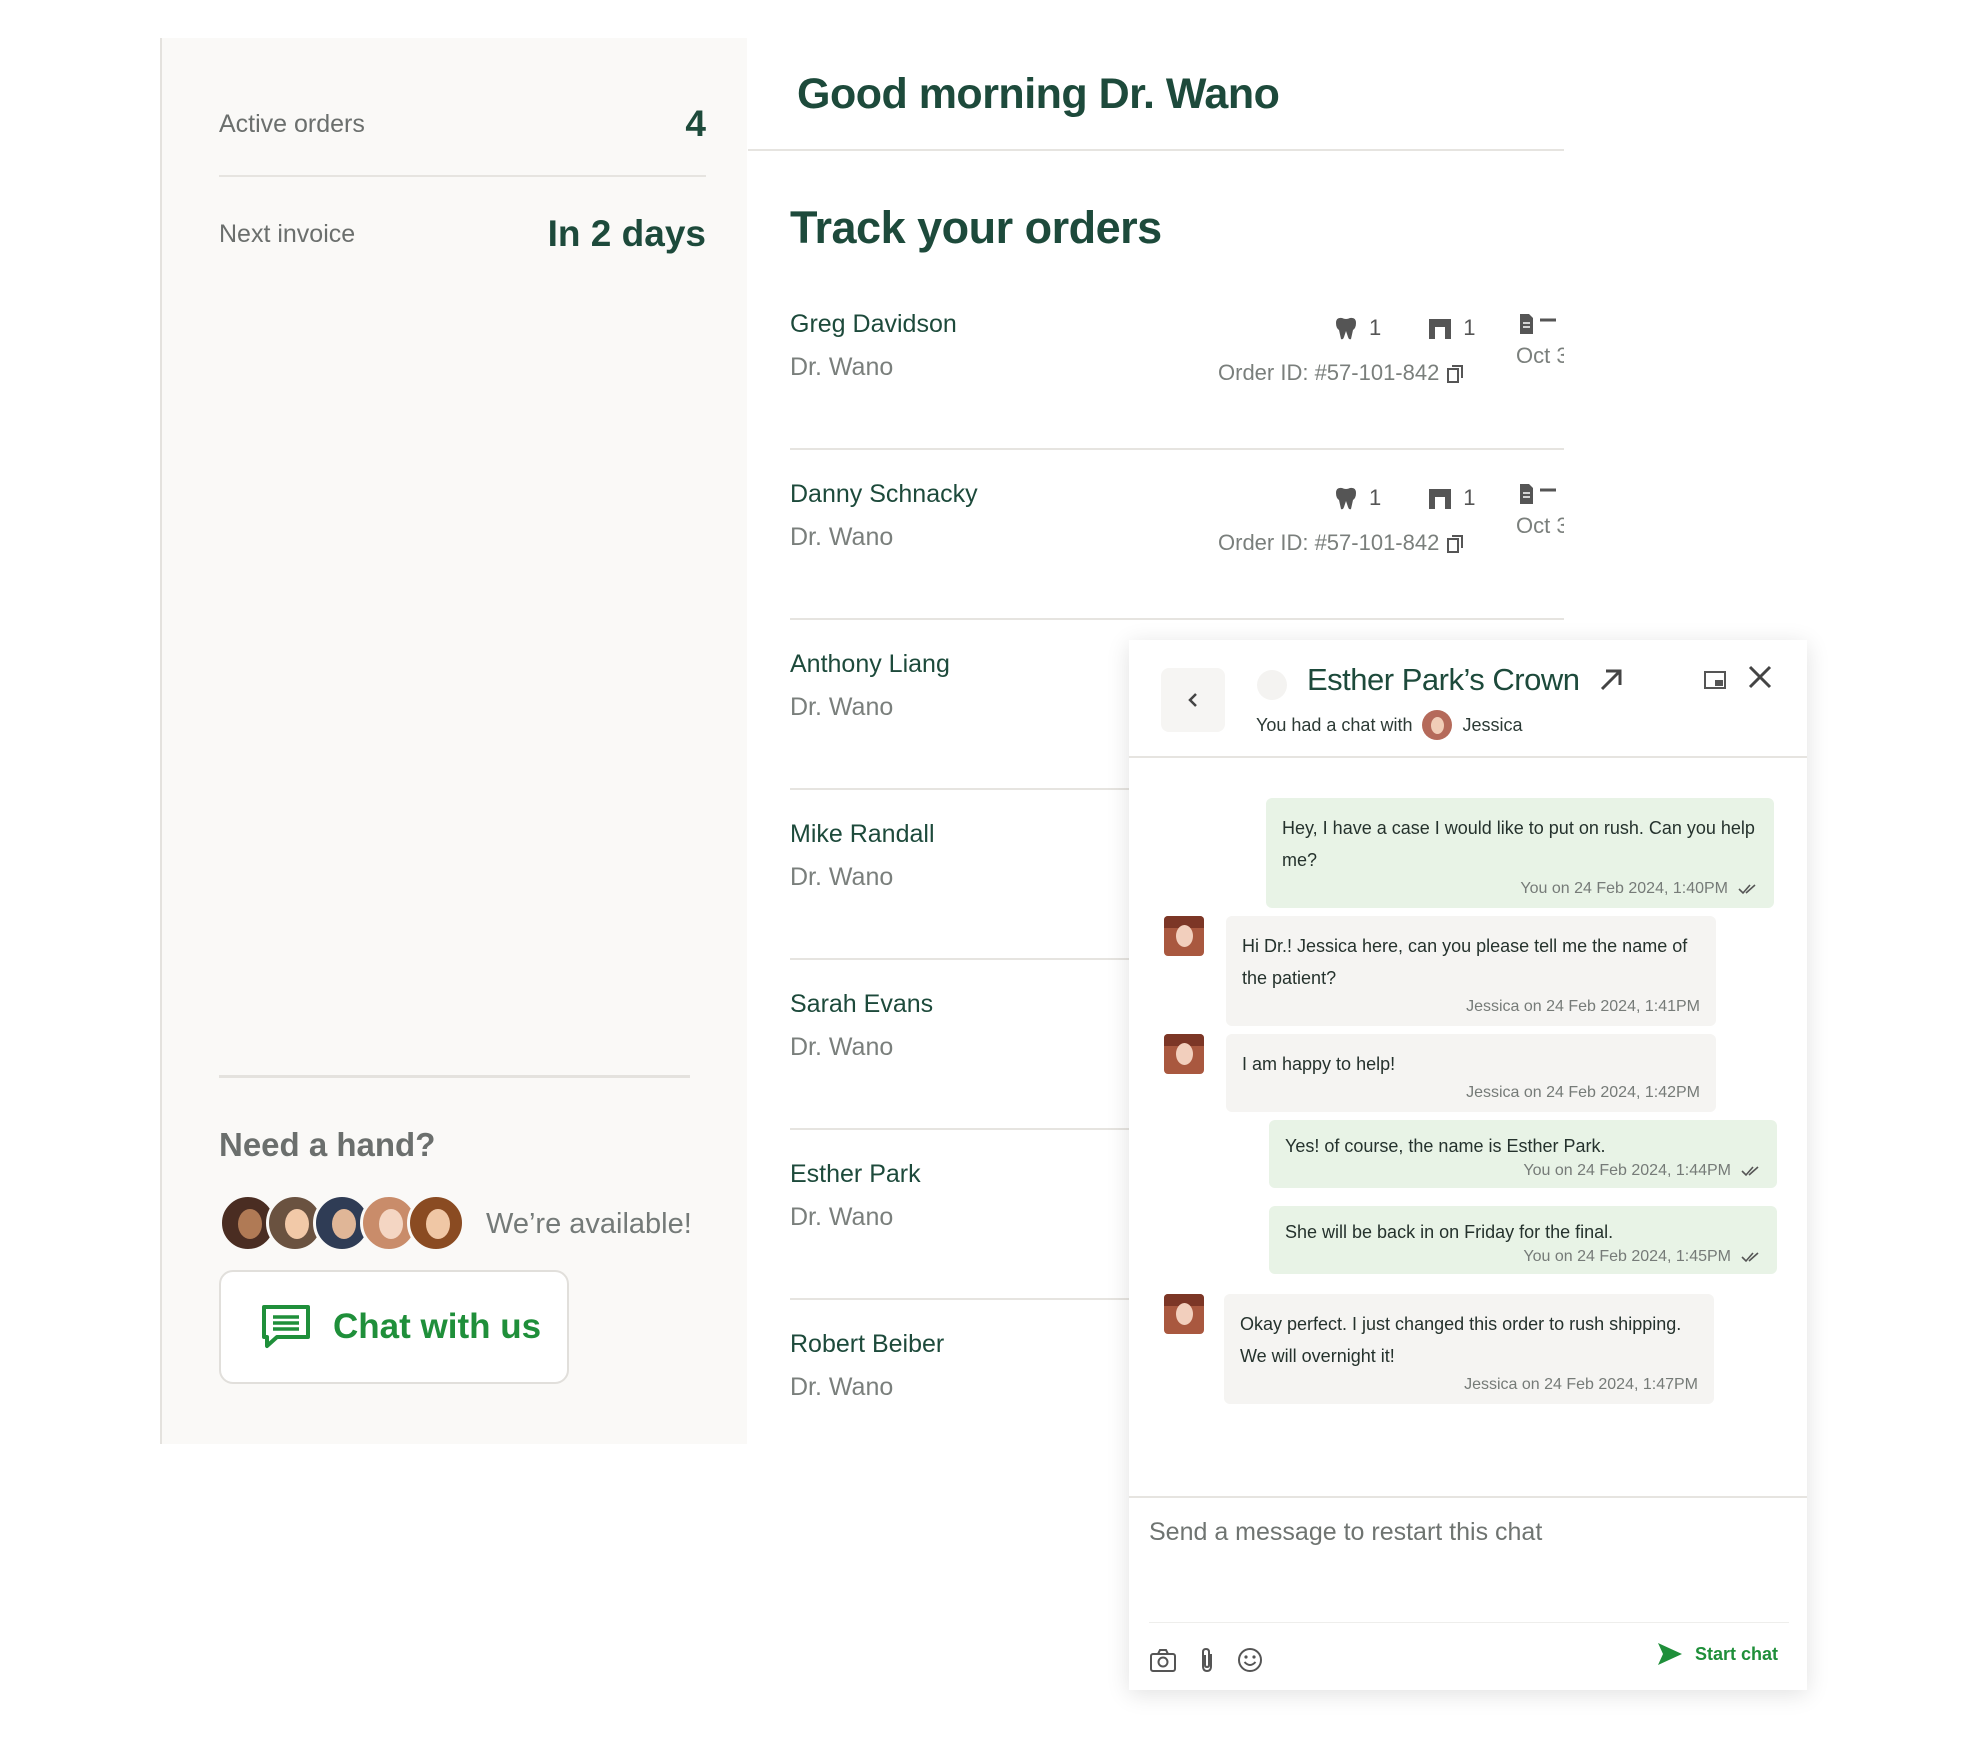  I want to click on minimize-icon, so click(1715, 680).